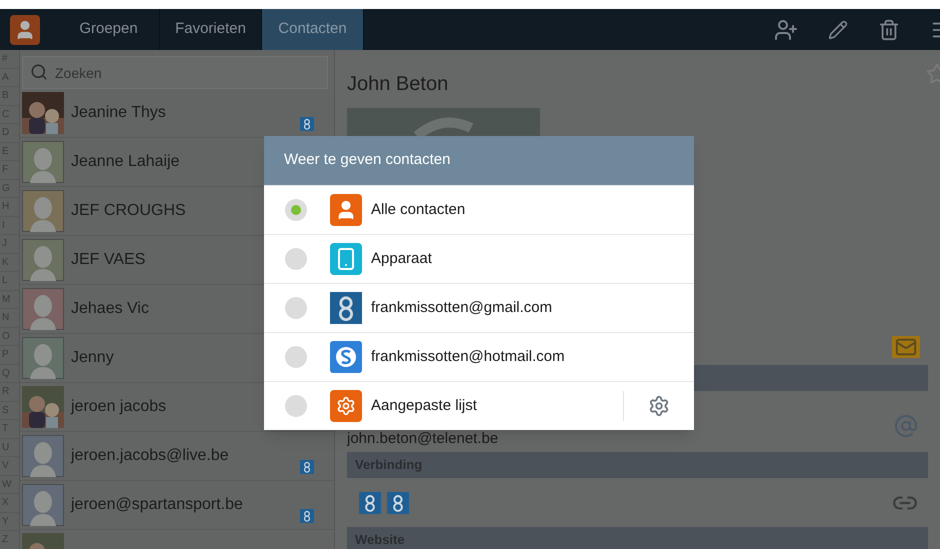  What do you see at coordinates (906, 347) in the screenshot?
I see `mail-icon` at bounding box center [906, 347].